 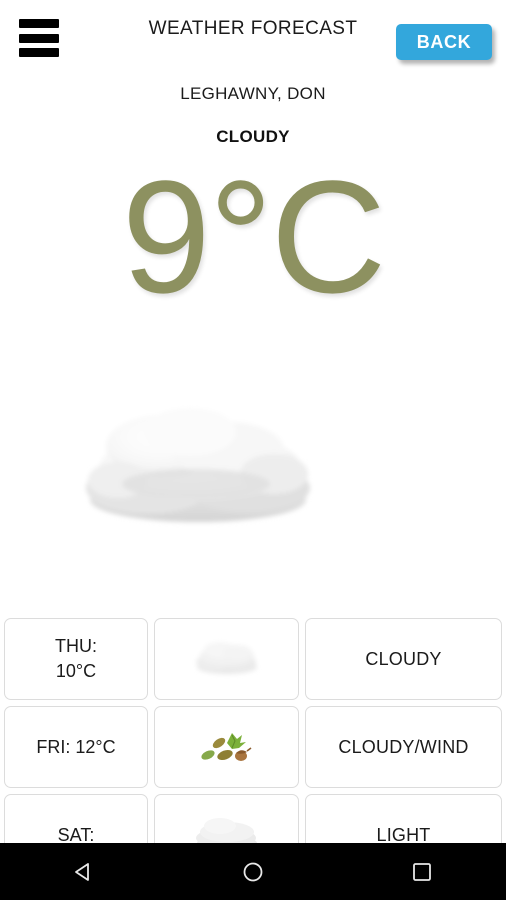 What do you see at coordinates (253, 93) in the screenshot?
I see `current-location: LEGHAWNY, DON` at bounding box center [253, 93].